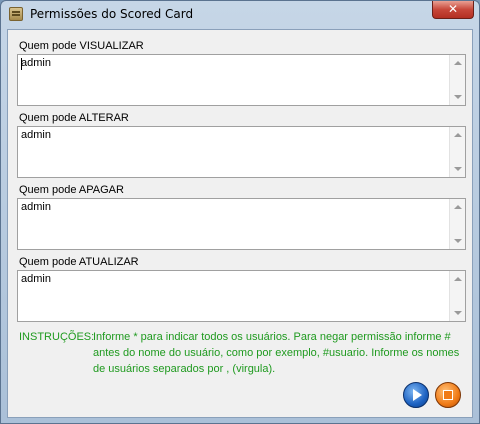  I want to click on memo-apagar-scrollbar, so click(457, 224).